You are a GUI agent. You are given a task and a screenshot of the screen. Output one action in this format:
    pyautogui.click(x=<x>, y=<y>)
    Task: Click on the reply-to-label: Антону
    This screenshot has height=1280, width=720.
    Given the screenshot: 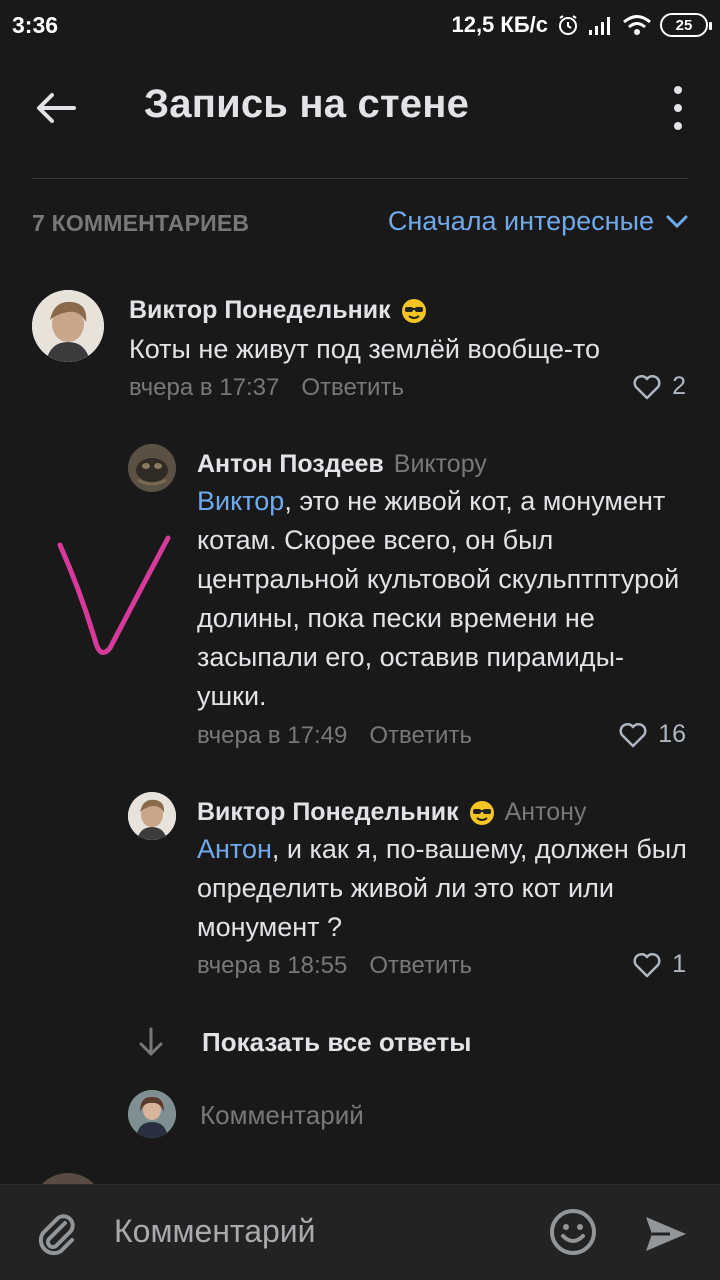 What is the action you would take?
    pyautogui.click(x=545, y=812)
    